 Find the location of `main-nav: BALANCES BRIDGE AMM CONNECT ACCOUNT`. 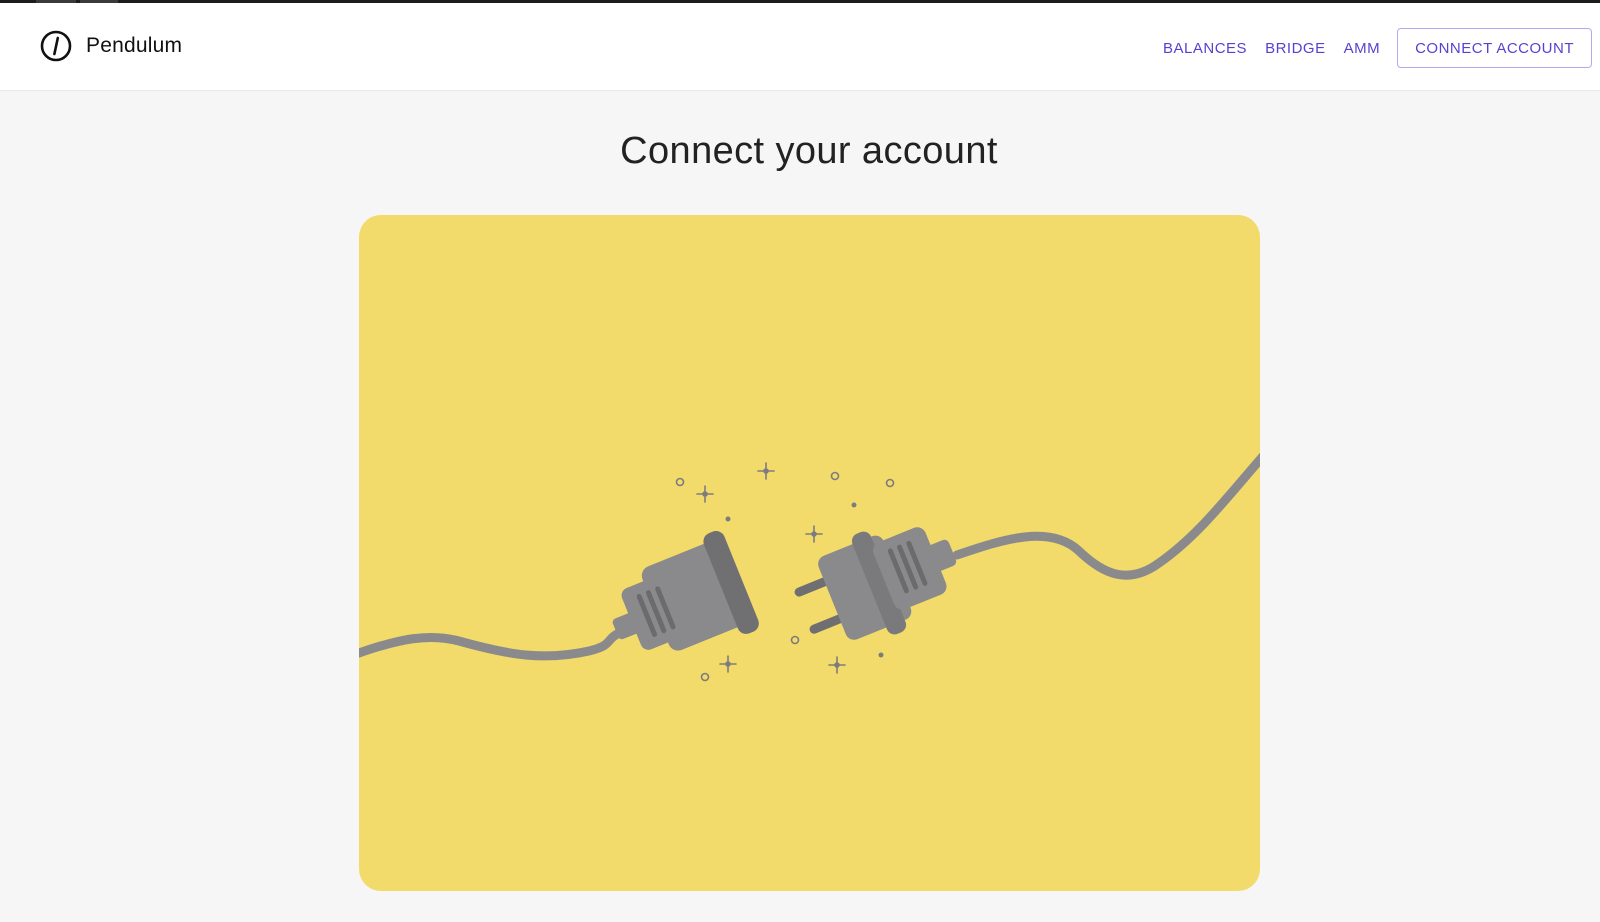

main-nav: BALANCES BRIDGE AMM CONNECT ACCOUNT is located at coordinates (1373, 48).